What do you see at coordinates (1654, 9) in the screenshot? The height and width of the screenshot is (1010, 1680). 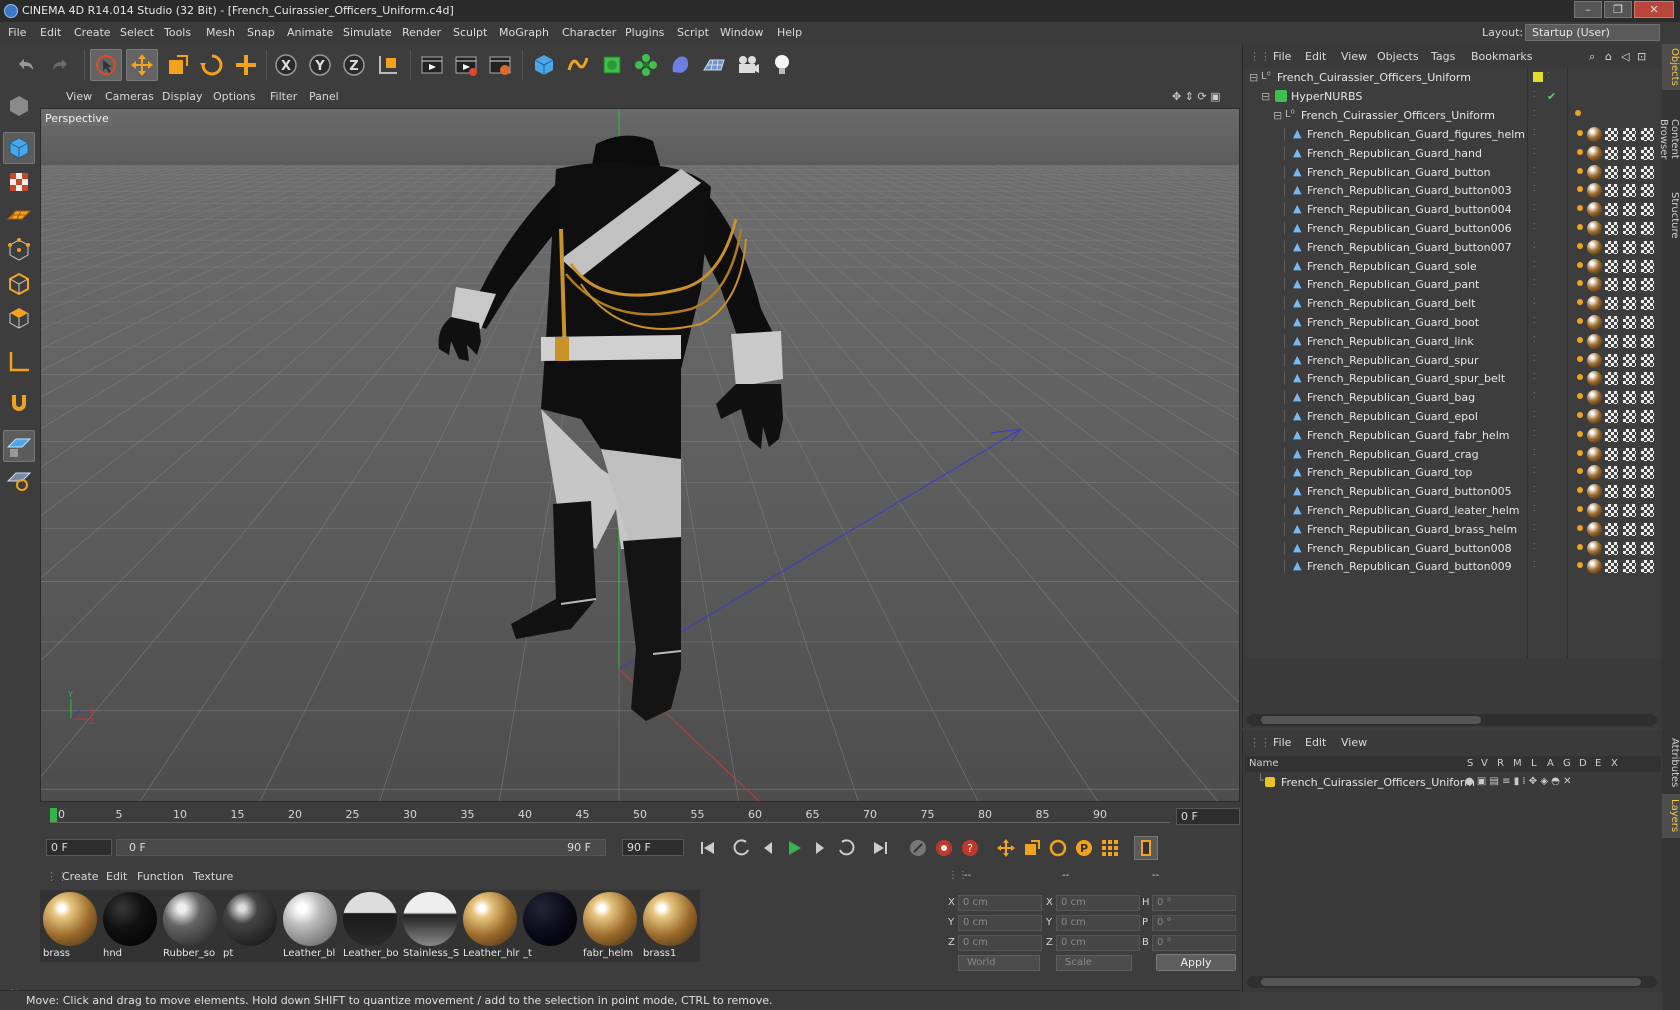 I see `close-button: ✕` at bounding box center [1654, 9].